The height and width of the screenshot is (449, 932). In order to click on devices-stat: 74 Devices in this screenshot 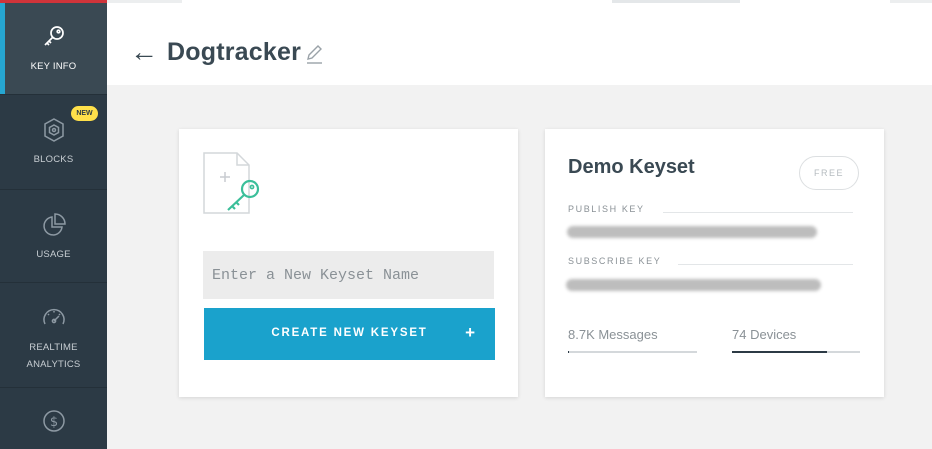, I will do `click(764, 334)`.